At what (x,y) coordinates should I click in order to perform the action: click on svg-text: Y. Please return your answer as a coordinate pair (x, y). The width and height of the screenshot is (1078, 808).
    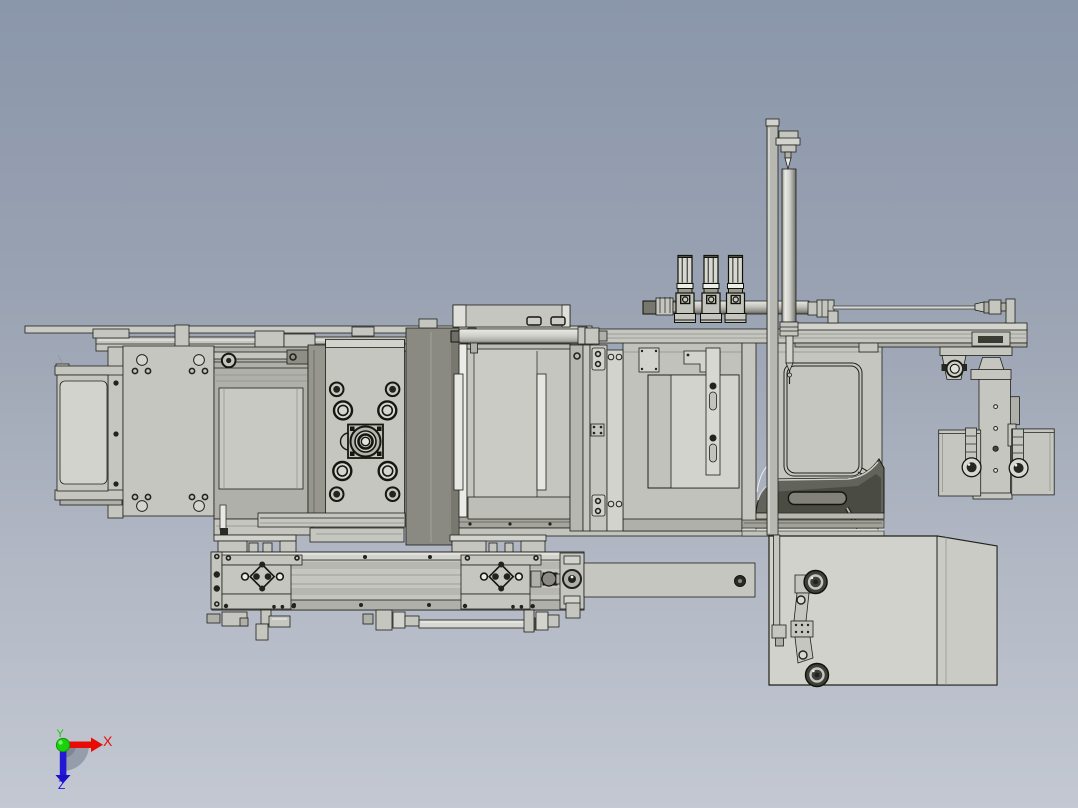
    Looking at the image, I should click on (61, 734).